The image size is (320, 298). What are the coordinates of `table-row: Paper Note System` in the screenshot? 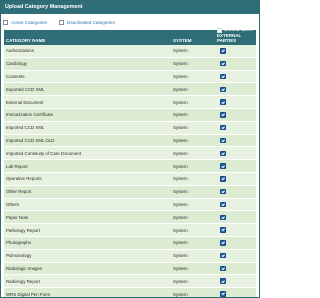 It's located at (130, 218).